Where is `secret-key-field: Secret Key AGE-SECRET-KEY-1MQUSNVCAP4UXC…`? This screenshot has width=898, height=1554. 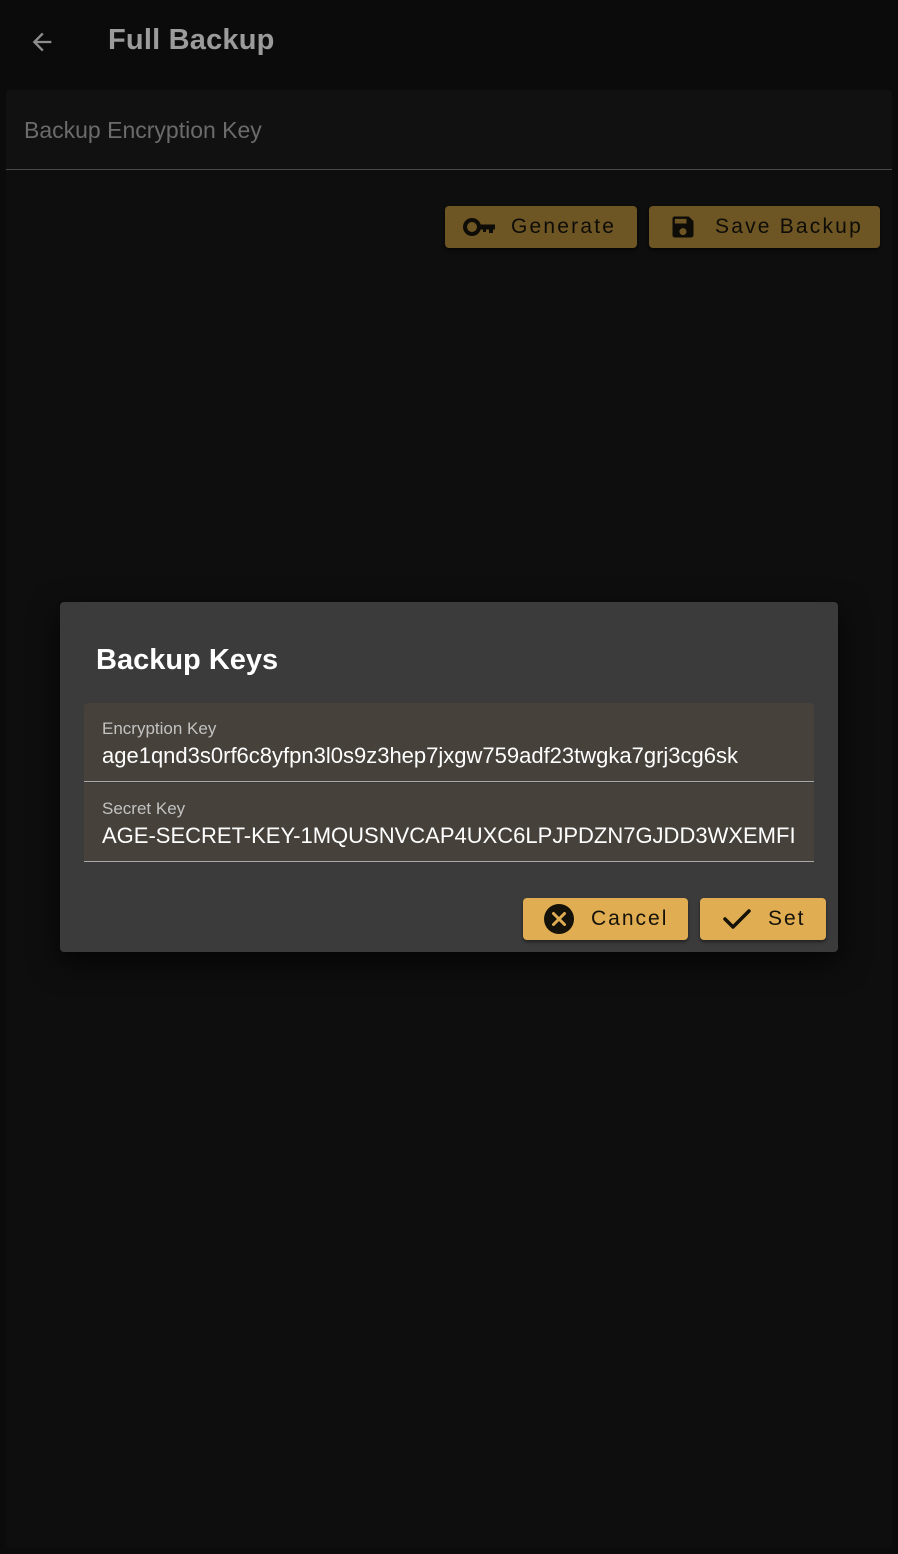
secret-key-field: Secret Key AGE-SECRET-KEY-1MQUSNVCAP4UXC… is located at coordinates (449, 822).